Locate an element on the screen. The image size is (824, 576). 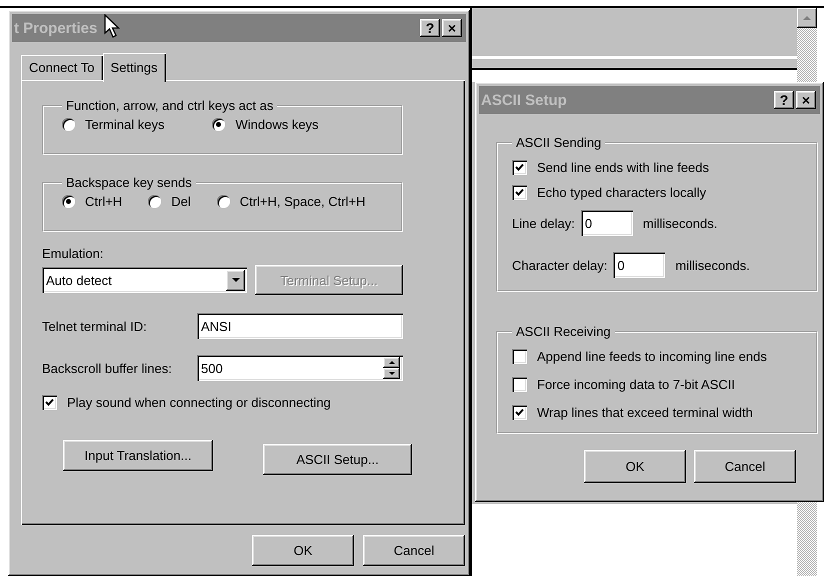
field-label: Character delay: is located at coordinates (560, 265).